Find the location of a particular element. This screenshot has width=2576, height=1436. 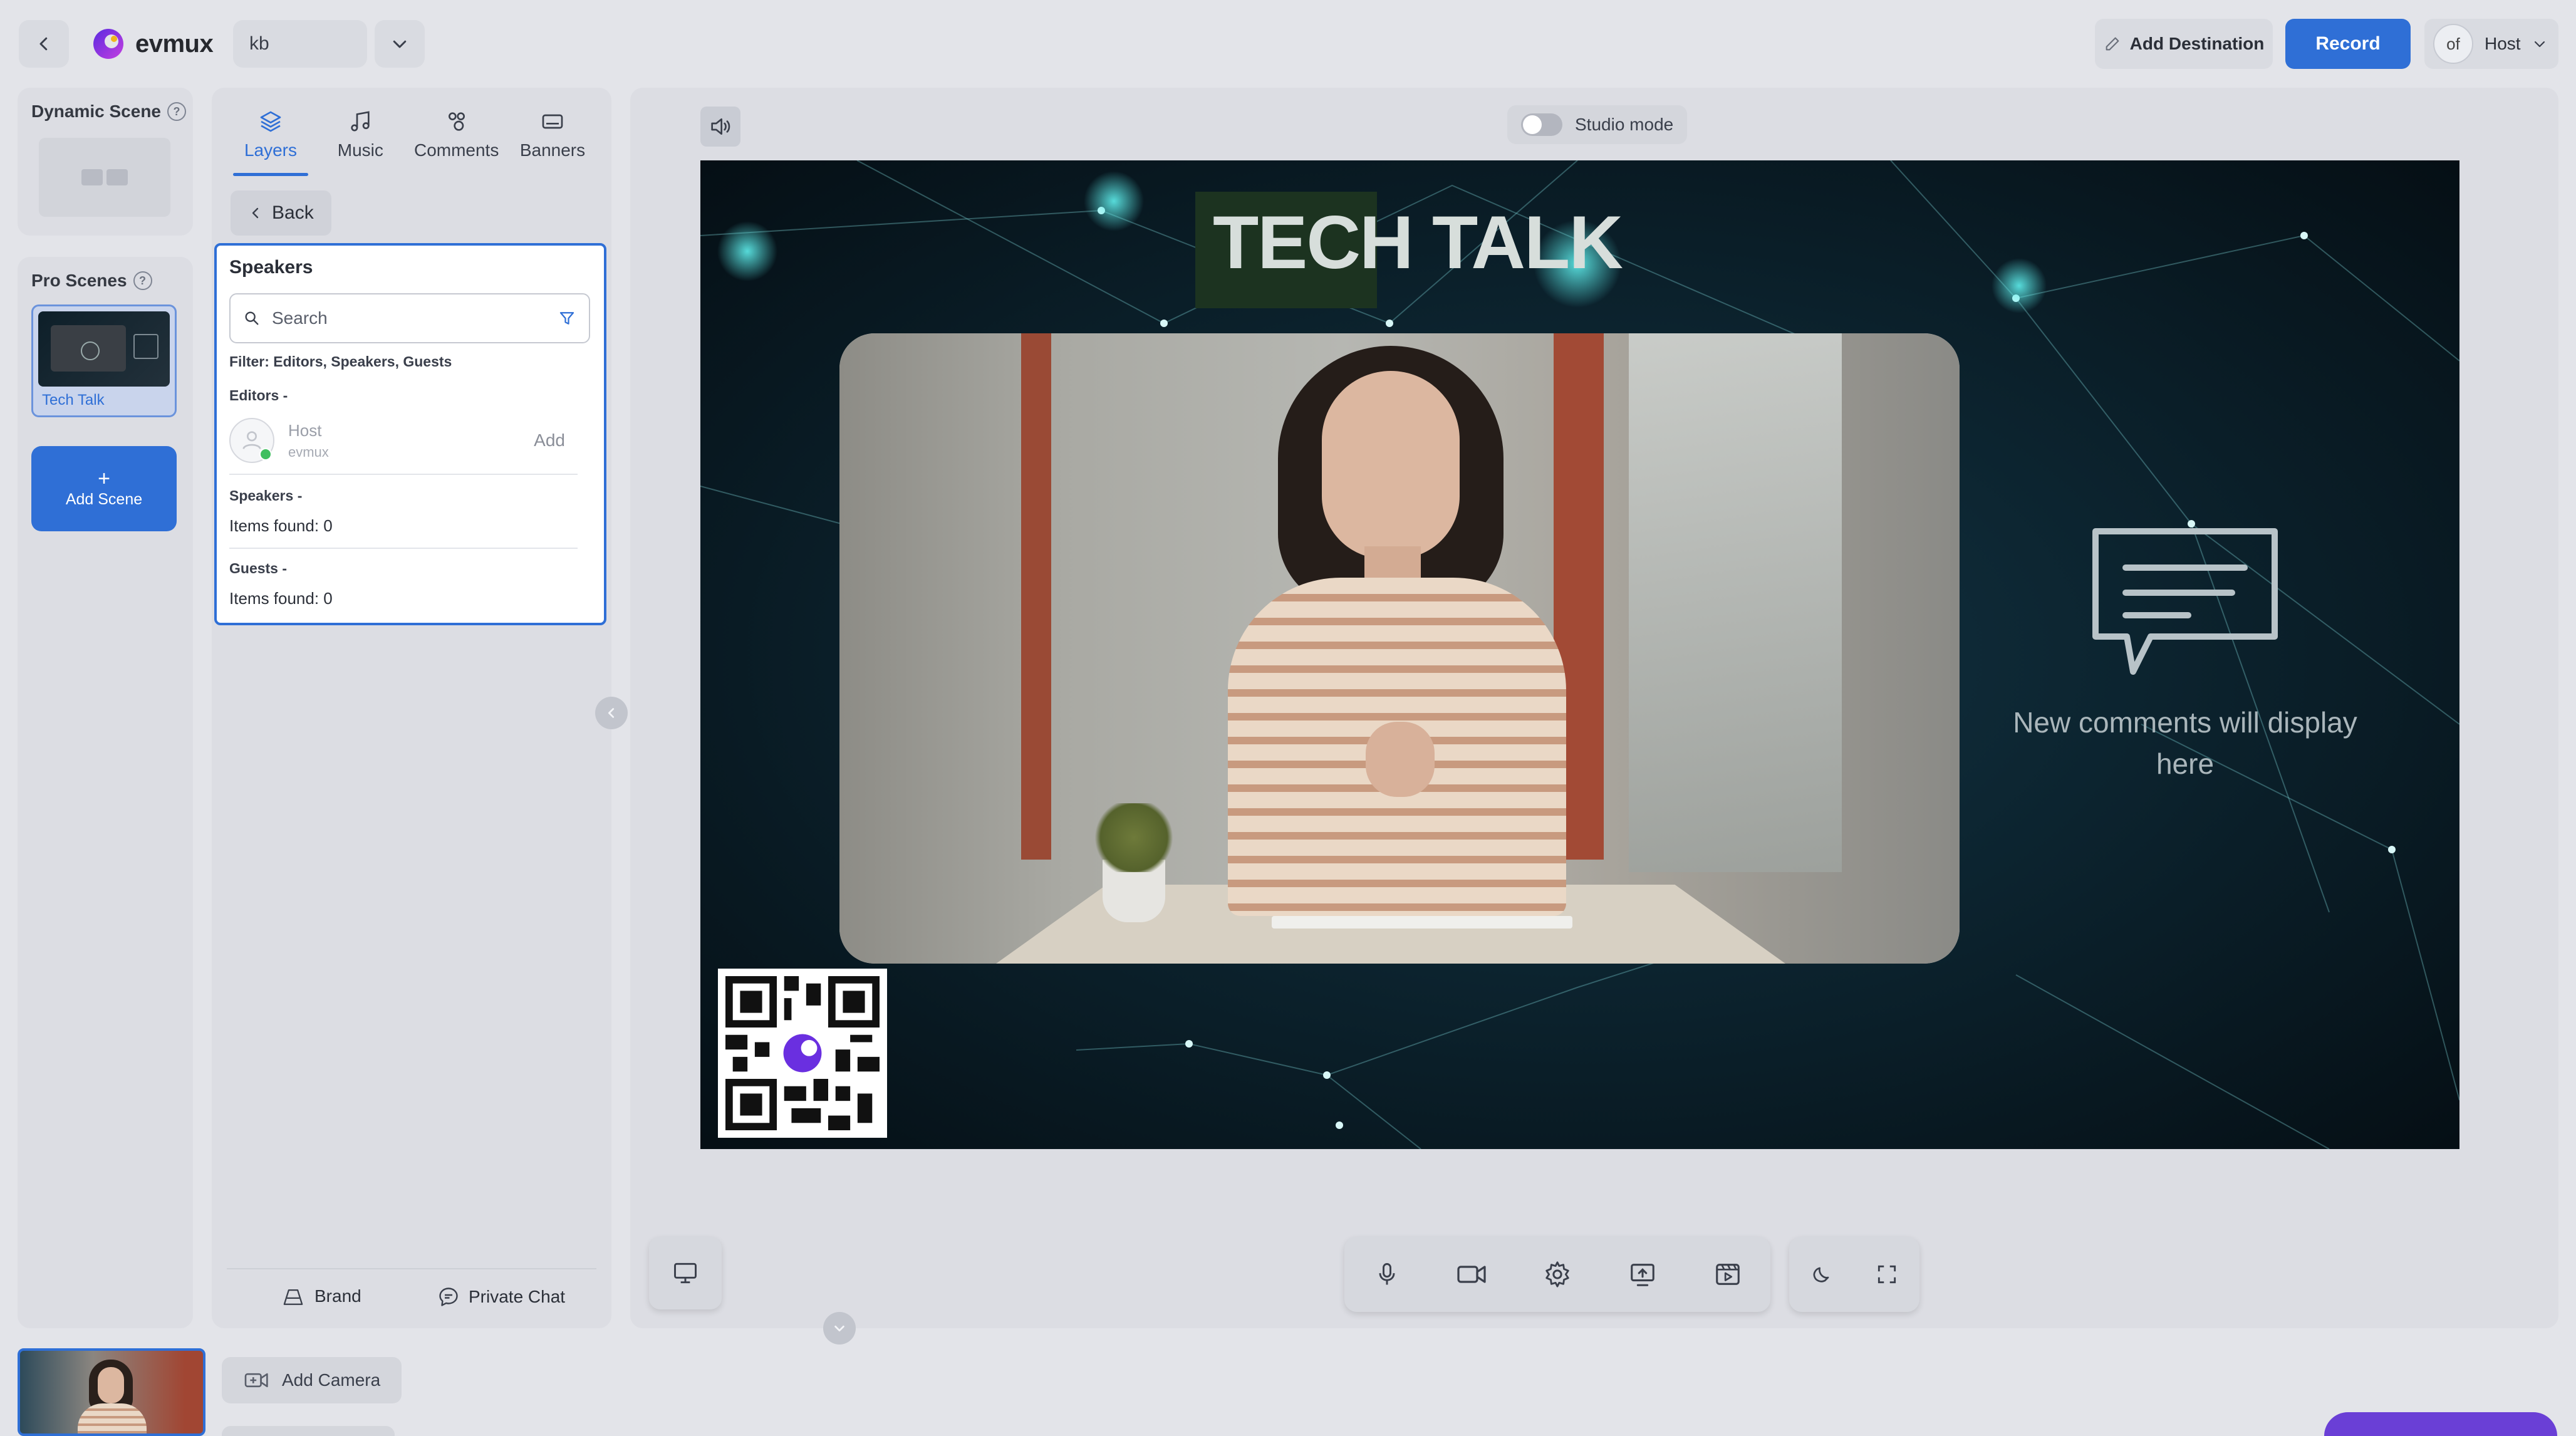

collapse-panel-handle is located at coordinates (611, 713).